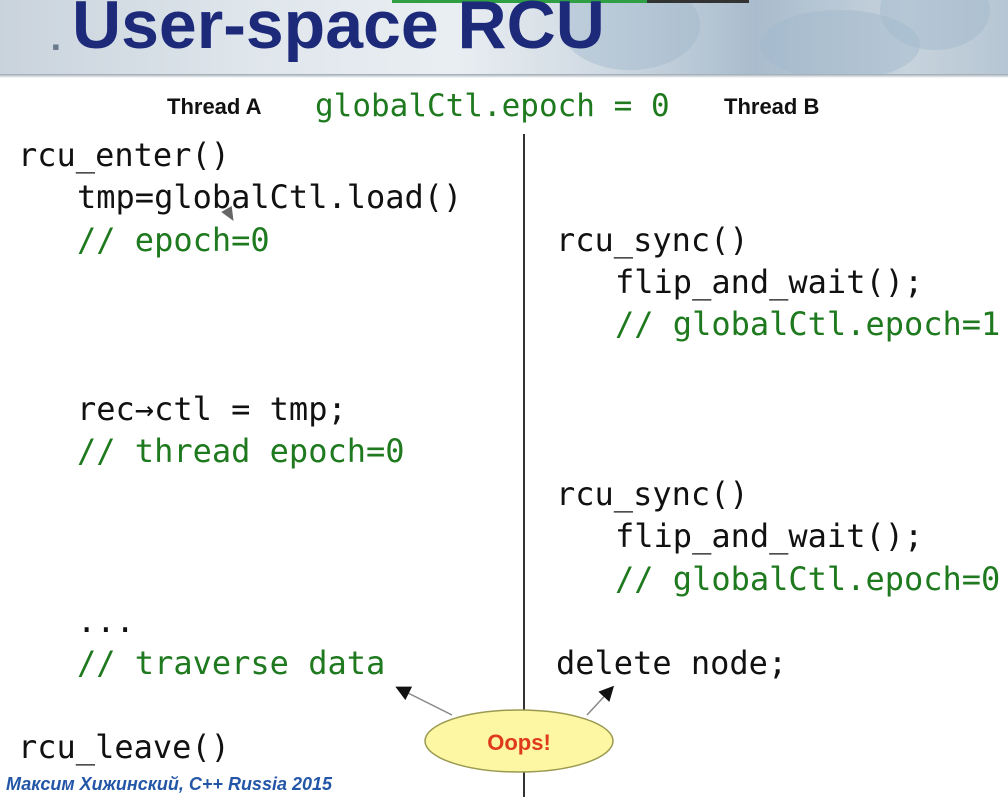  What do you see at coordinates (173, 240) in the screenshot?
I see `comment-epoch-0: // epoch=0` at bounding box center [173, 240].